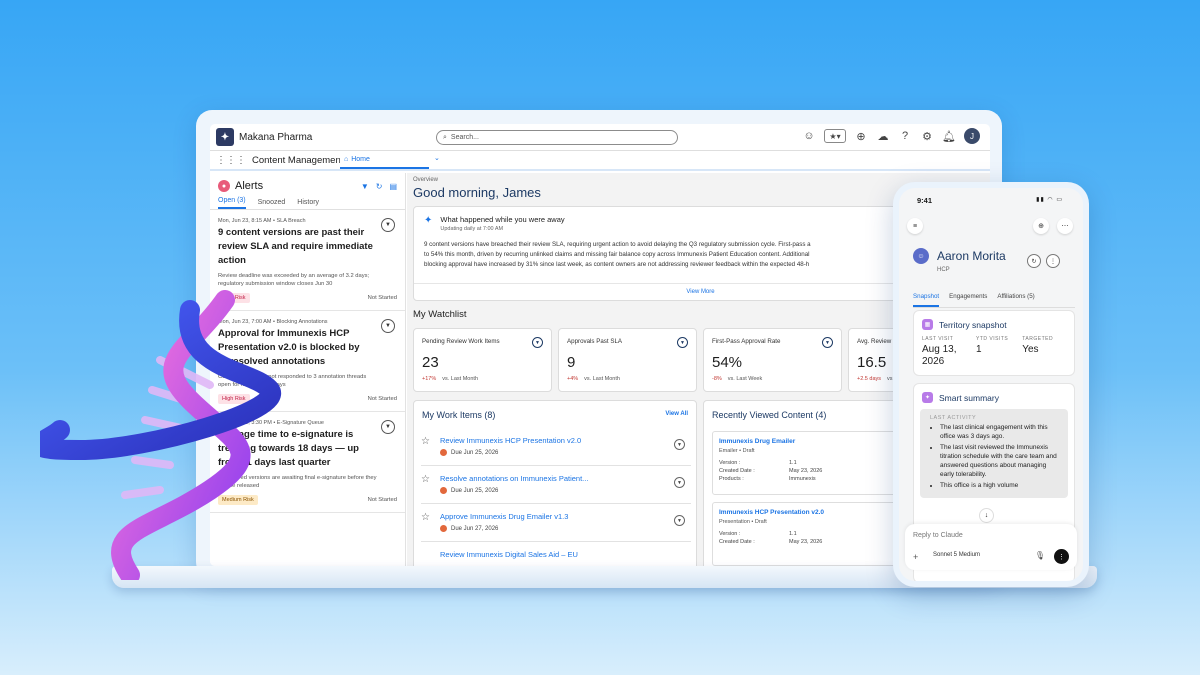 Image resolution: width=1200 pixels, height=675 pixels. Describe the element at coordinates (298, 160) in the screenshot. I see `app-title: Content Management` at that location.